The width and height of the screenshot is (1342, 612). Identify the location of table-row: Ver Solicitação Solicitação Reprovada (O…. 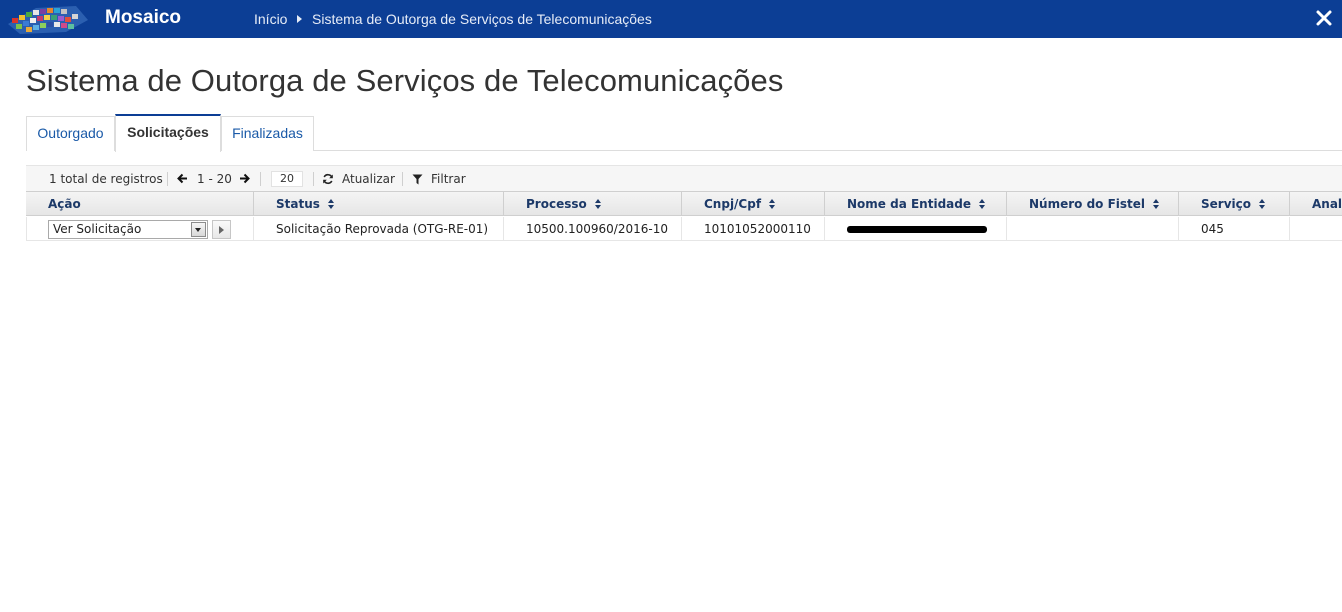
(684, 229).